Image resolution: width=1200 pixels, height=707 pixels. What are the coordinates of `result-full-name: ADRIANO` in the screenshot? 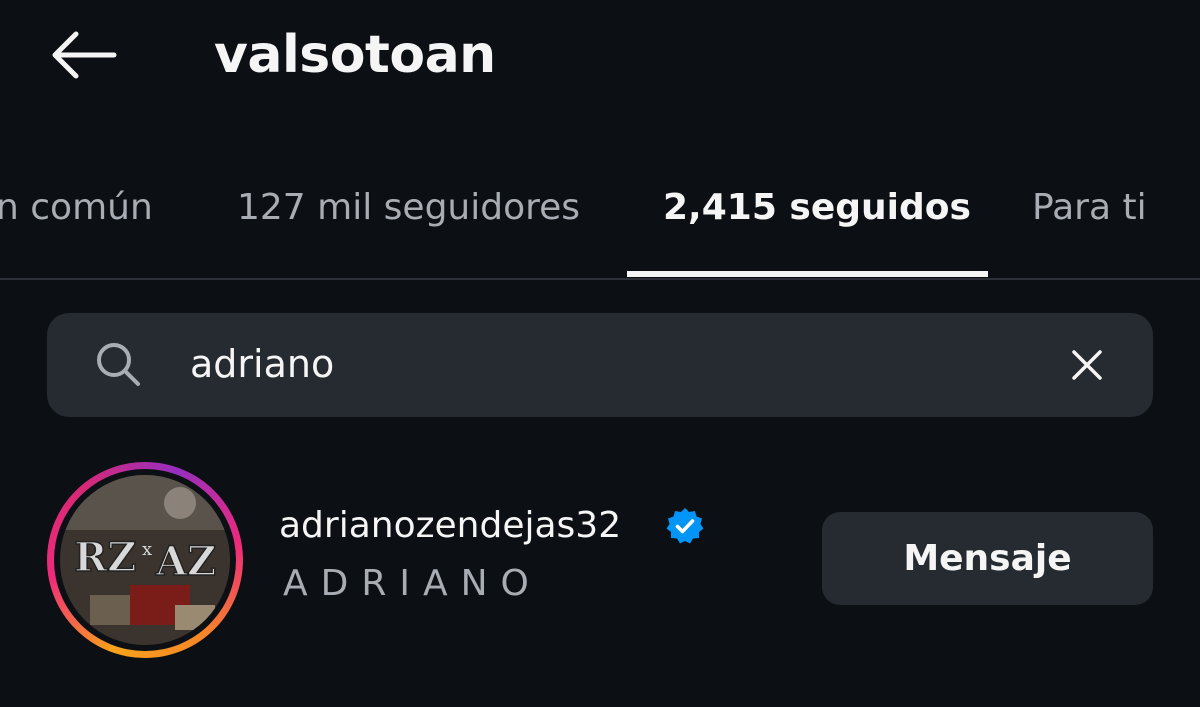 It's located at (412, 583).